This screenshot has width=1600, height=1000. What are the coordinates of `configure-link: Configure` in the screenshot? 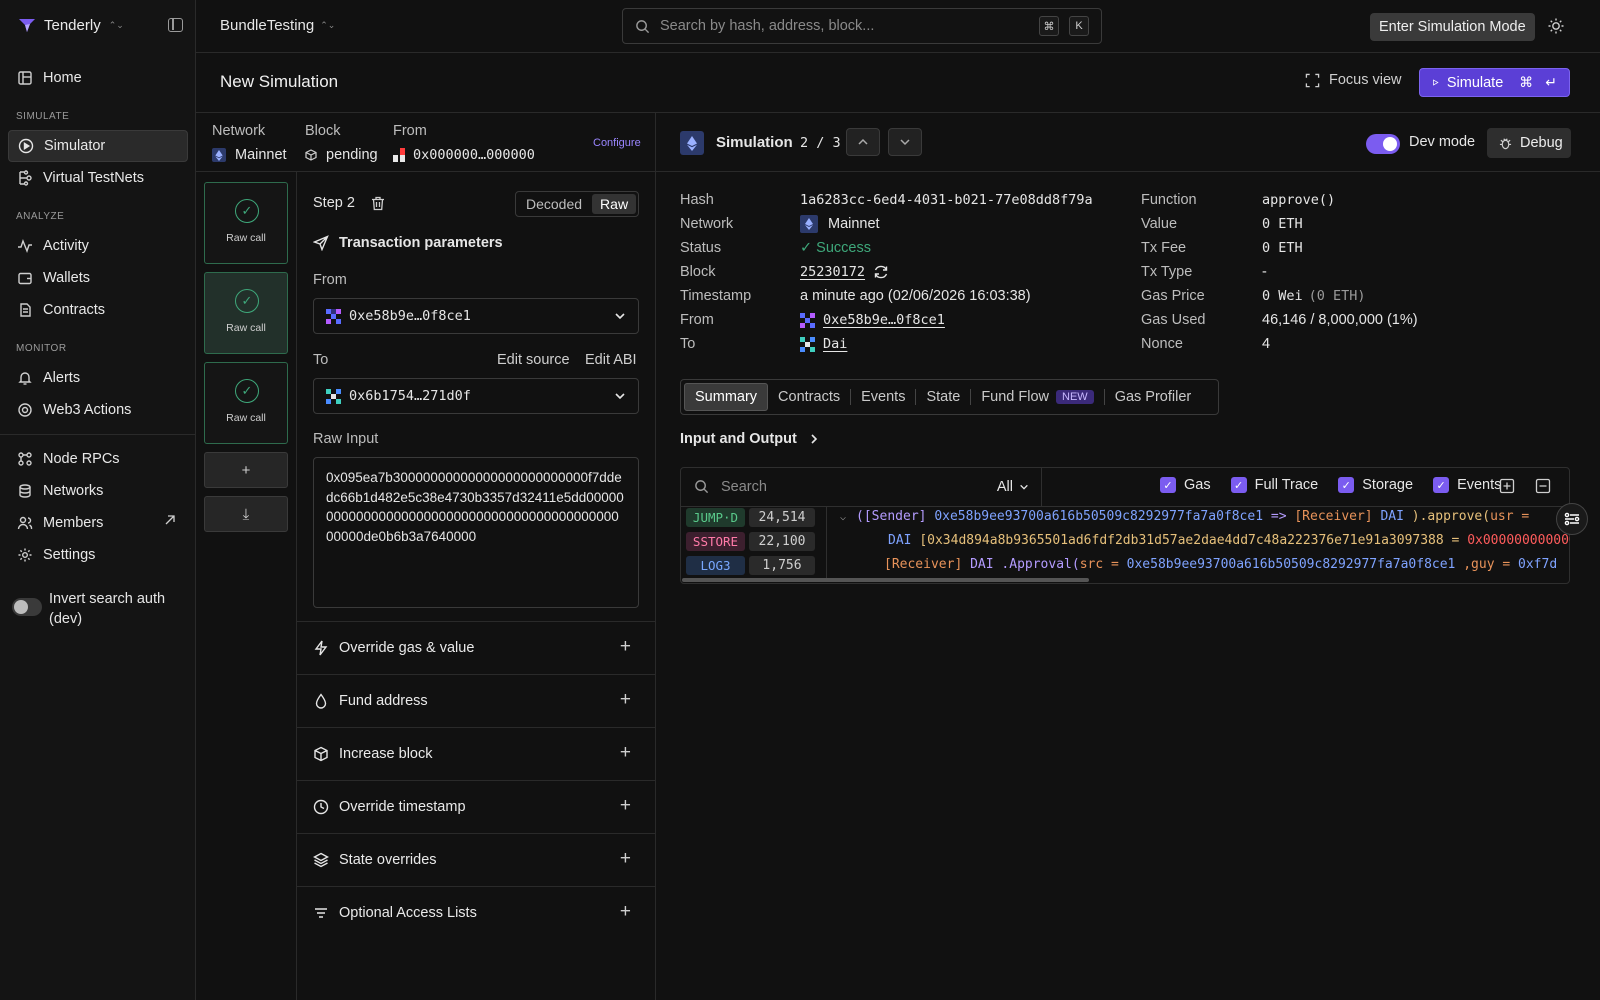 It's located at (617, 143).